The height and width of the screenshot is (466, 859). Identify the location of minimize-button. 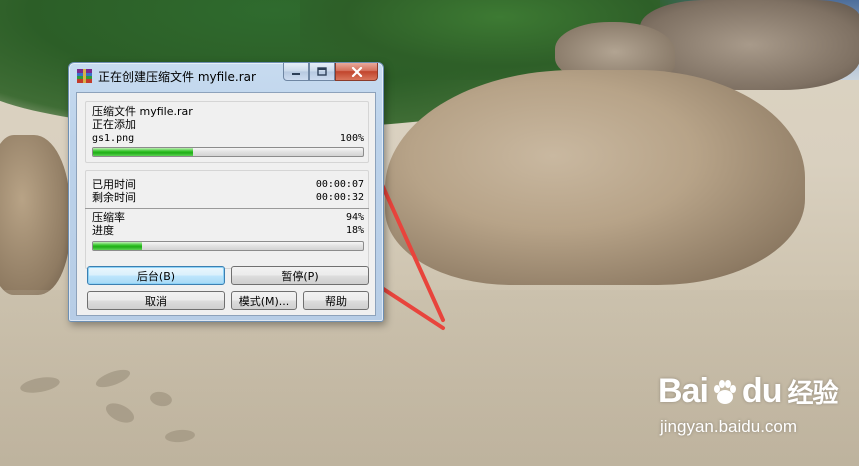
(296, 72).